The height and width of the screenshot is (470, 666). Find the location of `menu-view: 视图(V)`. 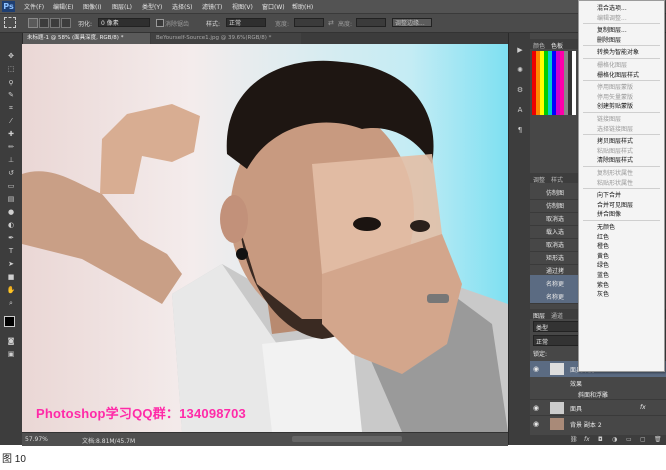

menu-view: 视图(V) is located at coordinates (242, 6).